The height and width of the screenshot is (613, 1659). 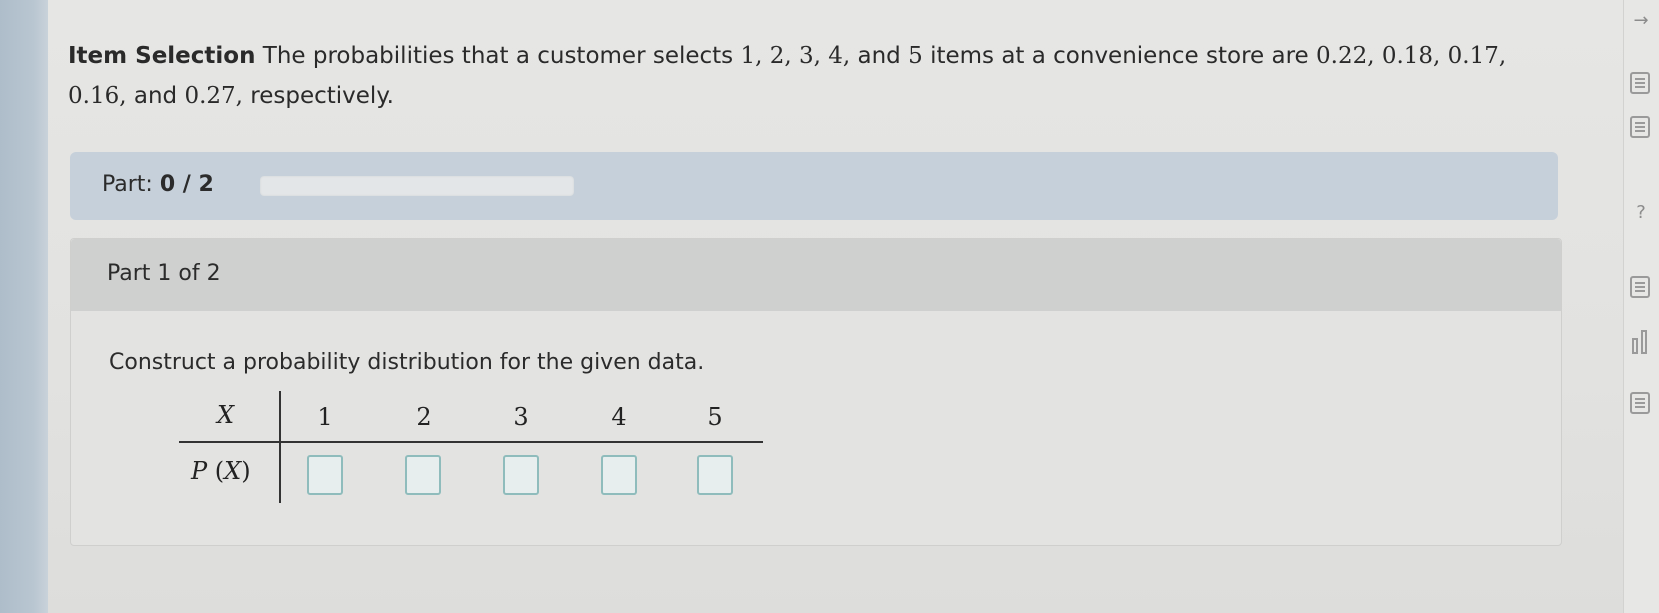 What do you see at coordinates (471, 447) in the screenshot?
I see `probability-distribution-table: X P (X) 1 2 3 4 5` at bounding box center [471, 447].